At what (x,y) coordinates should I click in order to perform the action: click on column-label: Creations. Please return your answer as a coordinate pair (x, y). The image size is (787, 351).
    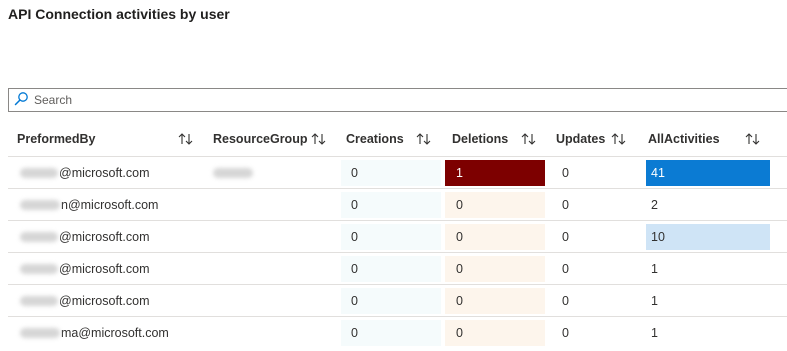
    Looking at the image, I should click on (375, 139).